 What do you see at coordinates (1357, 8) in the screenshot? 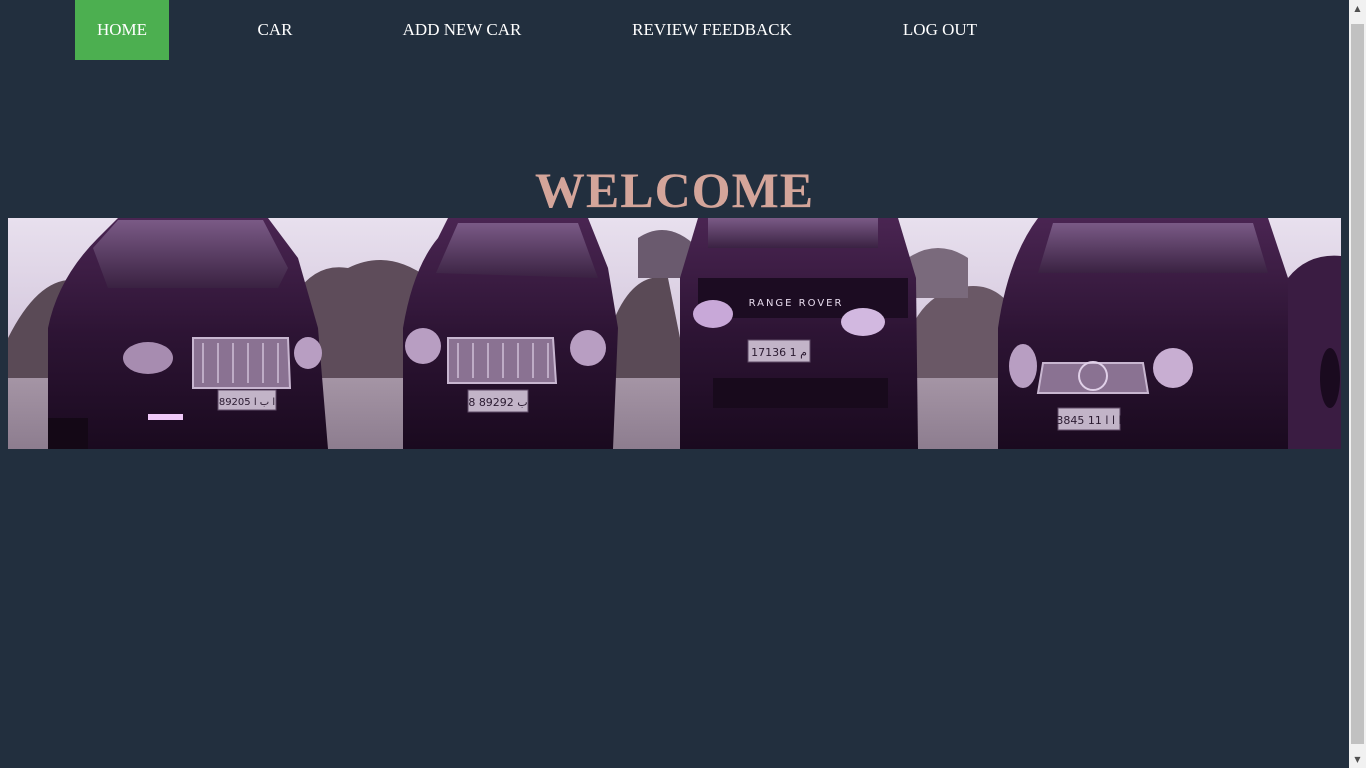
I see `scroll-up-icon: ▲` at bounding box center [1357, 8].